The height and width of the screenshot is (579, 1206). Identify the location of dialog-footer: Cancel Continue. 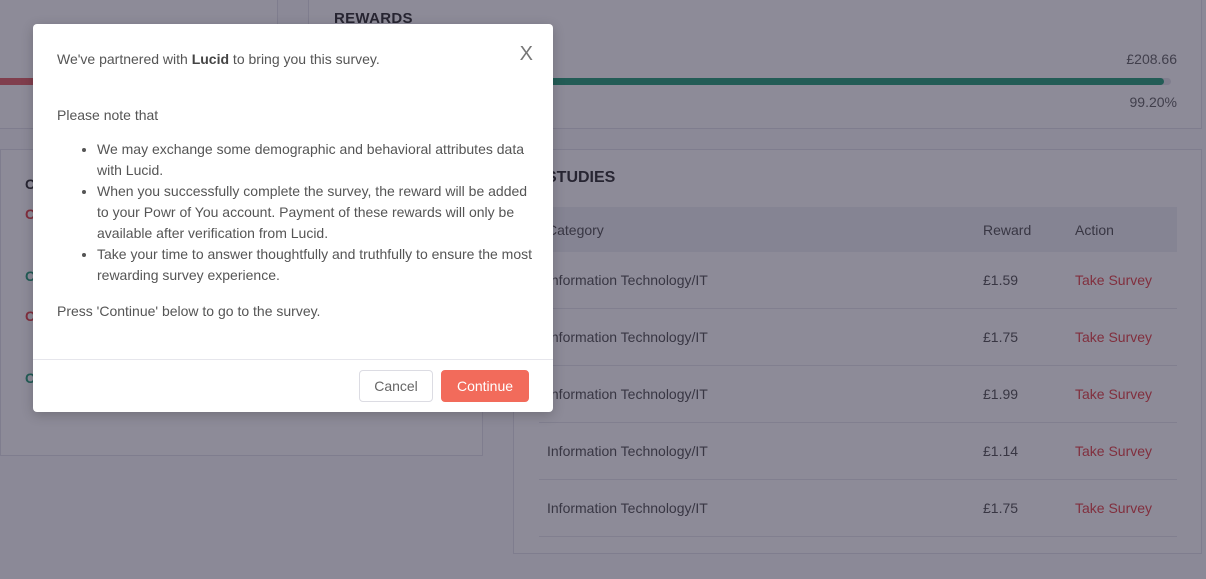
(293, 386).